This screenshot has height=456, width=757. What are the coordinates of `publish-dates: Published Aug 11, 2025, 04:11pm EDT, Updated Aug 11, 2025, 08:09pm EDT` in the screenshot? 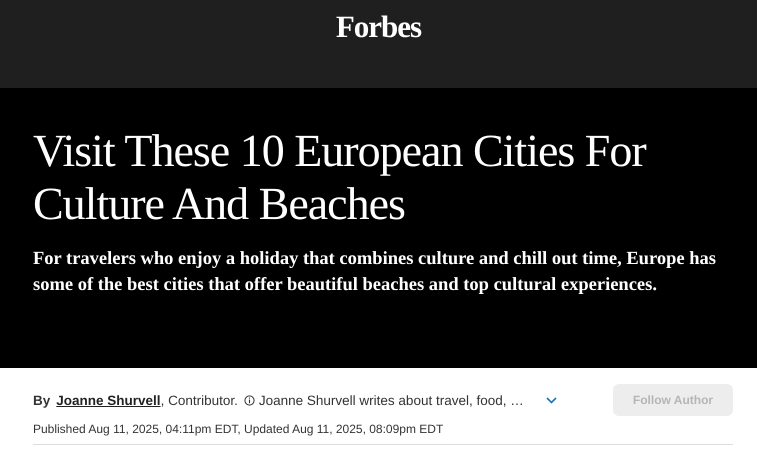 It's located at (383, 433).